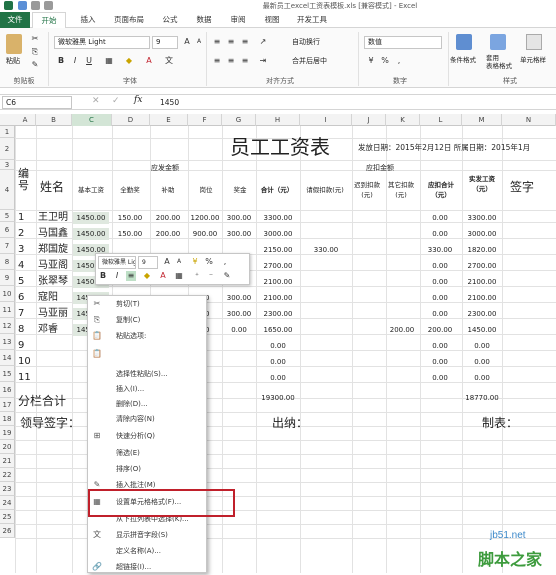 This screenshot has width=556, height=575. What do you see at coordinates (403, 42) in the screenshot?
I see `number-format-select: 数值` at bounding box center [403, 42].